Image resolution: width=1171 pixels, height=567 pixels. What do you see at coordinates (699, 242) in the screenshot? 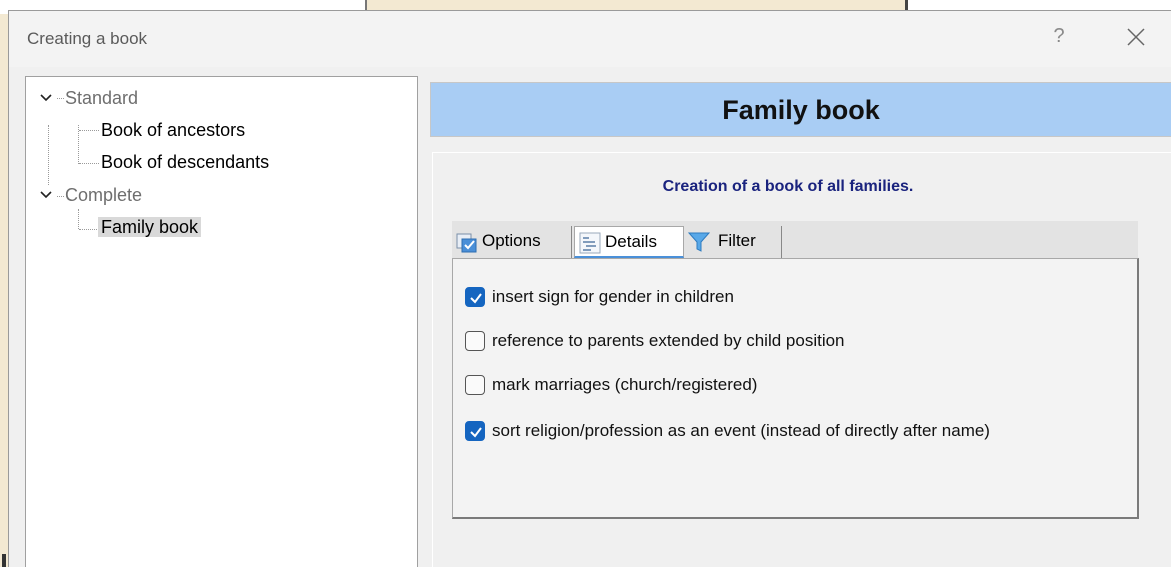
I see `filter-funnel-icon` at bounding box center [699, 242].